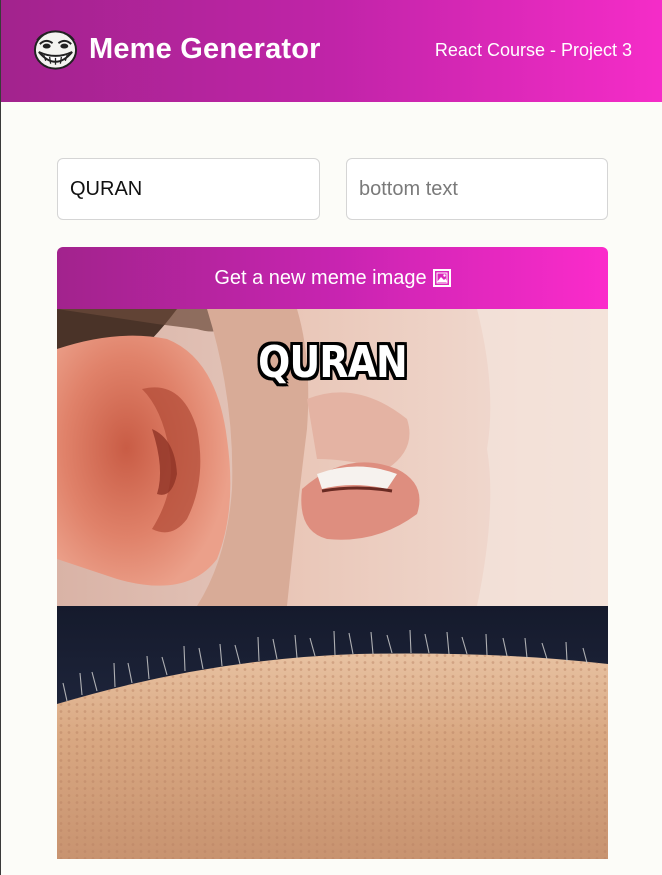  I want to click on bottom-text-input, so click(477, 189).